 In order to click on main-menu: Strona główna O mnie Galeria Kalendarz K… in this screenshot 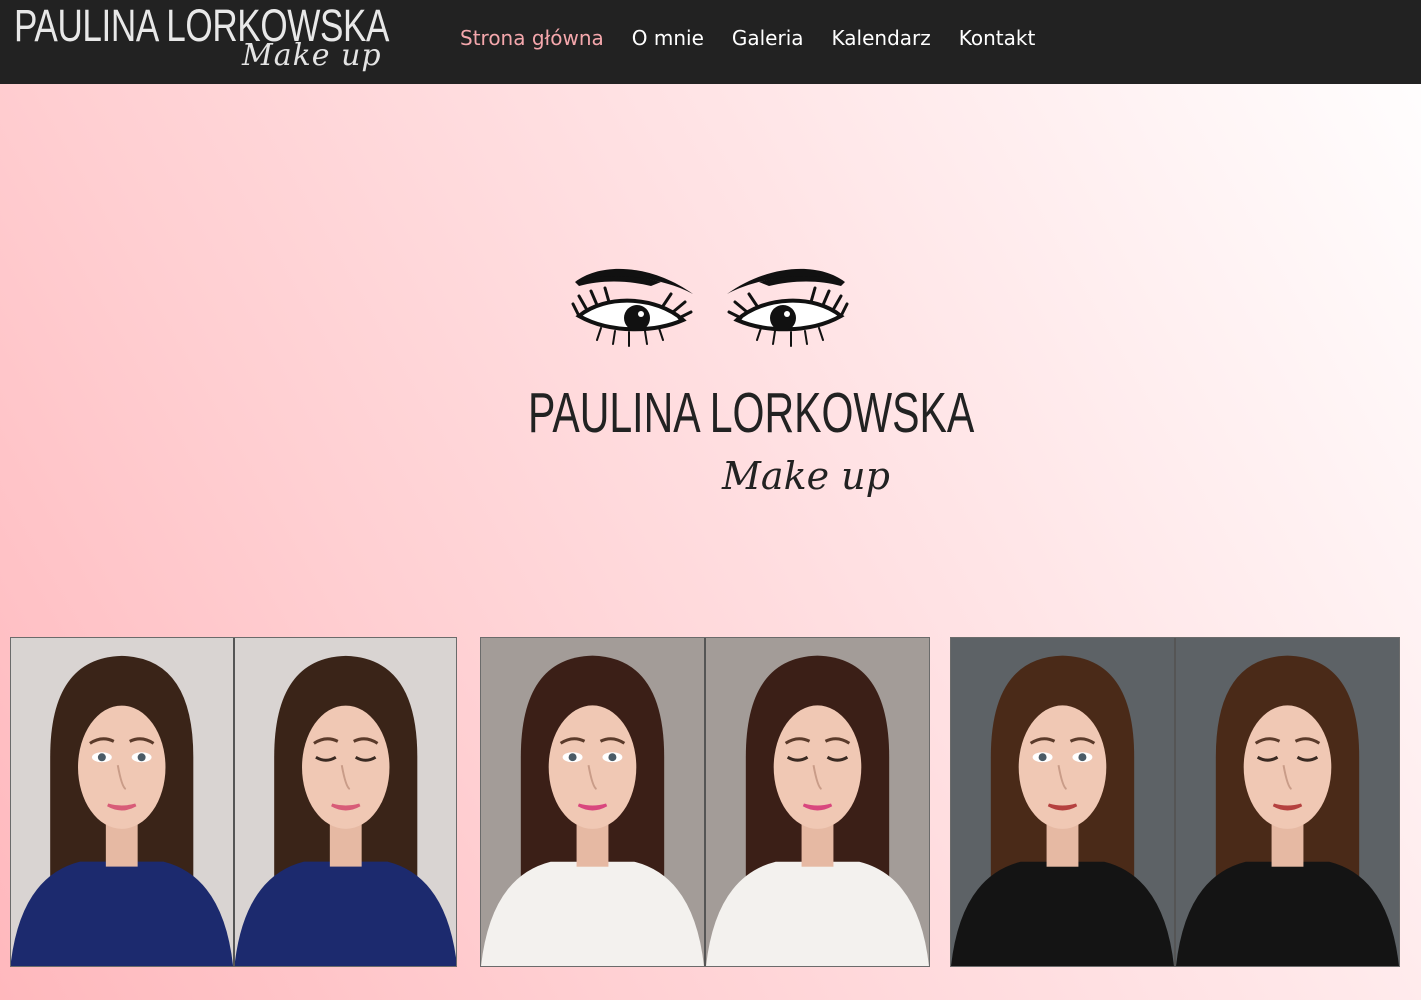, I will do `click(747, 38)`.